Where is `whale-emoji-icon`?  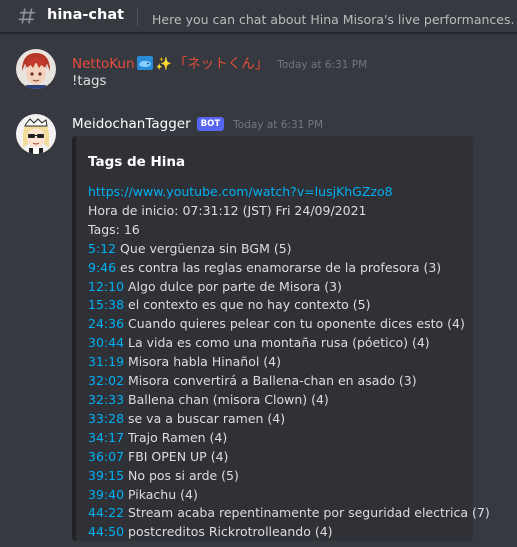
whale-emoji-icon is located at coordinates (144, 62).